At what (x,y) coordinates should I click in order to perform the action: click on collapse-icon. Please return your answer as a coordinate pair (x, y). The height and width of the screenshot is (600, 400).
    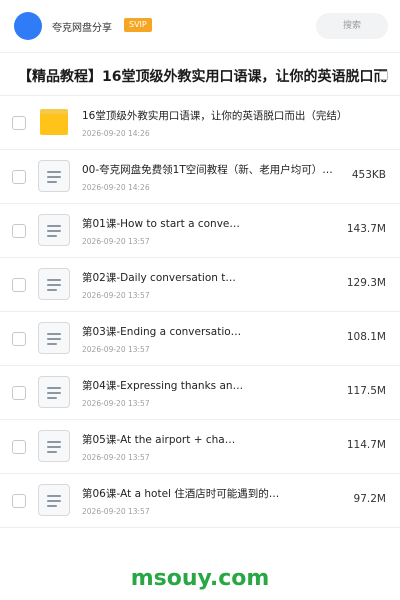
    Looking at the image, I should click on (383, 75).